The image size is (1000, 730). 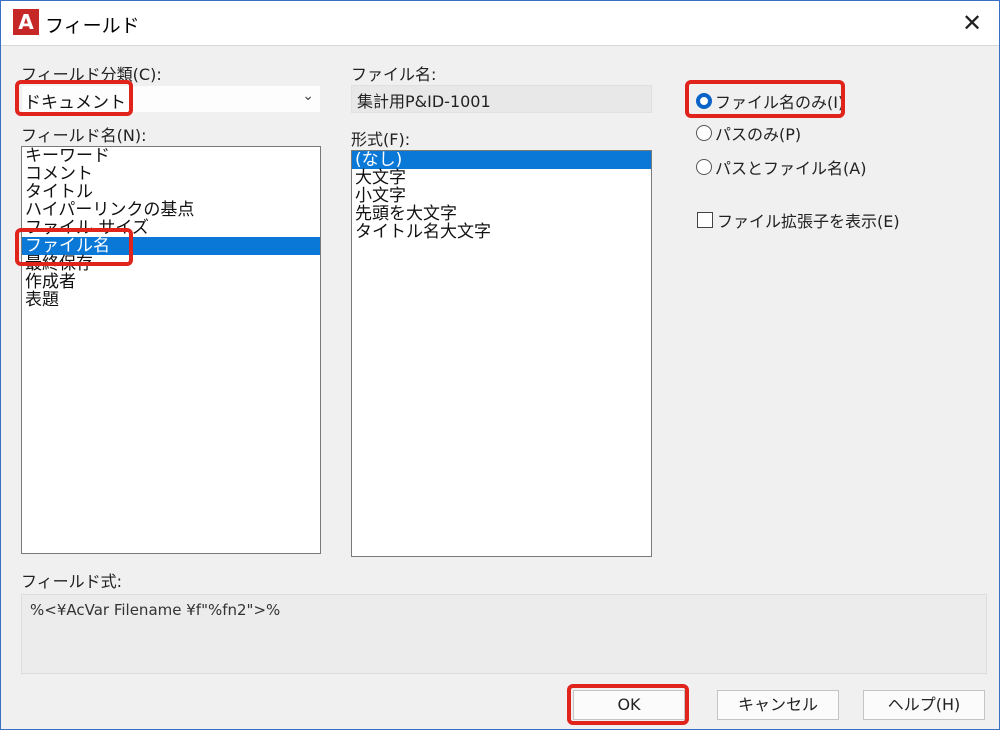 I want to click on list-item: ファイル名, so click(x=171, y=246).